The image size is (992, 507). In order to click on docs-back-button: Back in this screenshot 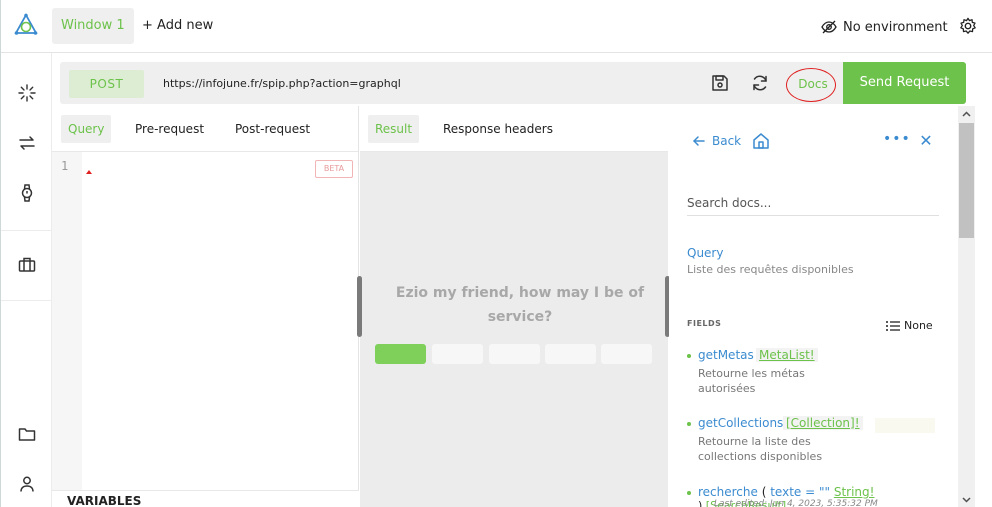, I will do `click(716, 141)`.